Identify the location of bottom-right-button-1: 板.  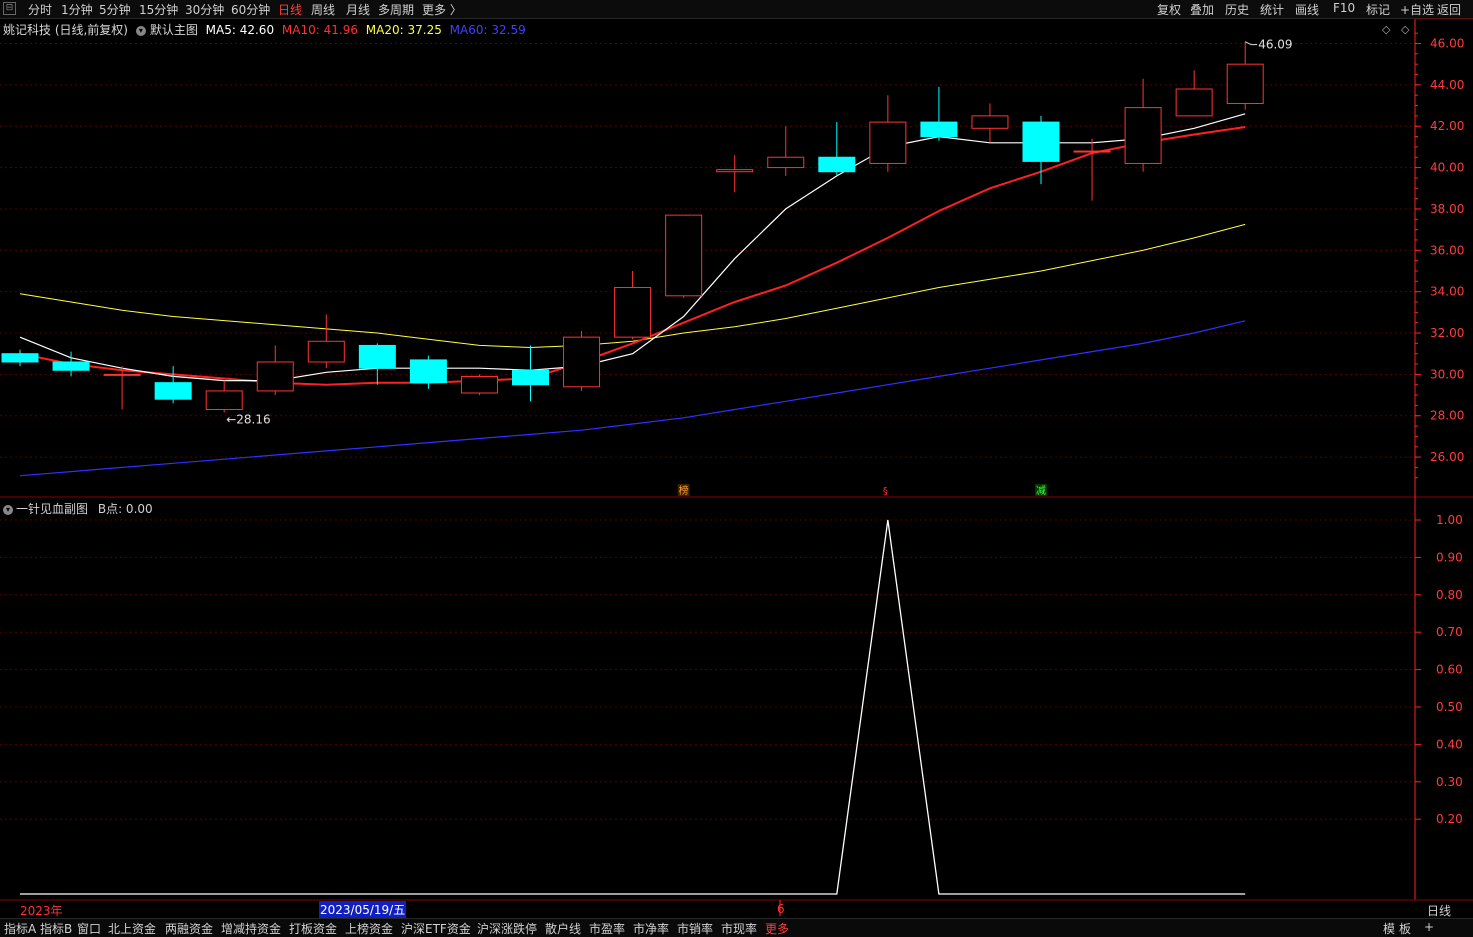
(1405, 928).